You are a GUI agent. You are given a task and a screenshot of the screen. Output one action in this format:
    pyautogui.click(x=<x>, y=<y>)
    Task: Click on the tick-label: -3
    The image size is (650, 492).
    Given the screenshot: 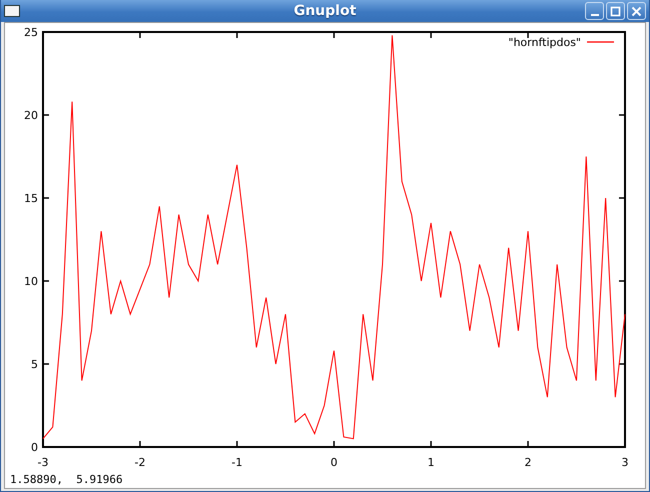 What is the action you would take?
    pyautogui.click(x=43, y=462)
    